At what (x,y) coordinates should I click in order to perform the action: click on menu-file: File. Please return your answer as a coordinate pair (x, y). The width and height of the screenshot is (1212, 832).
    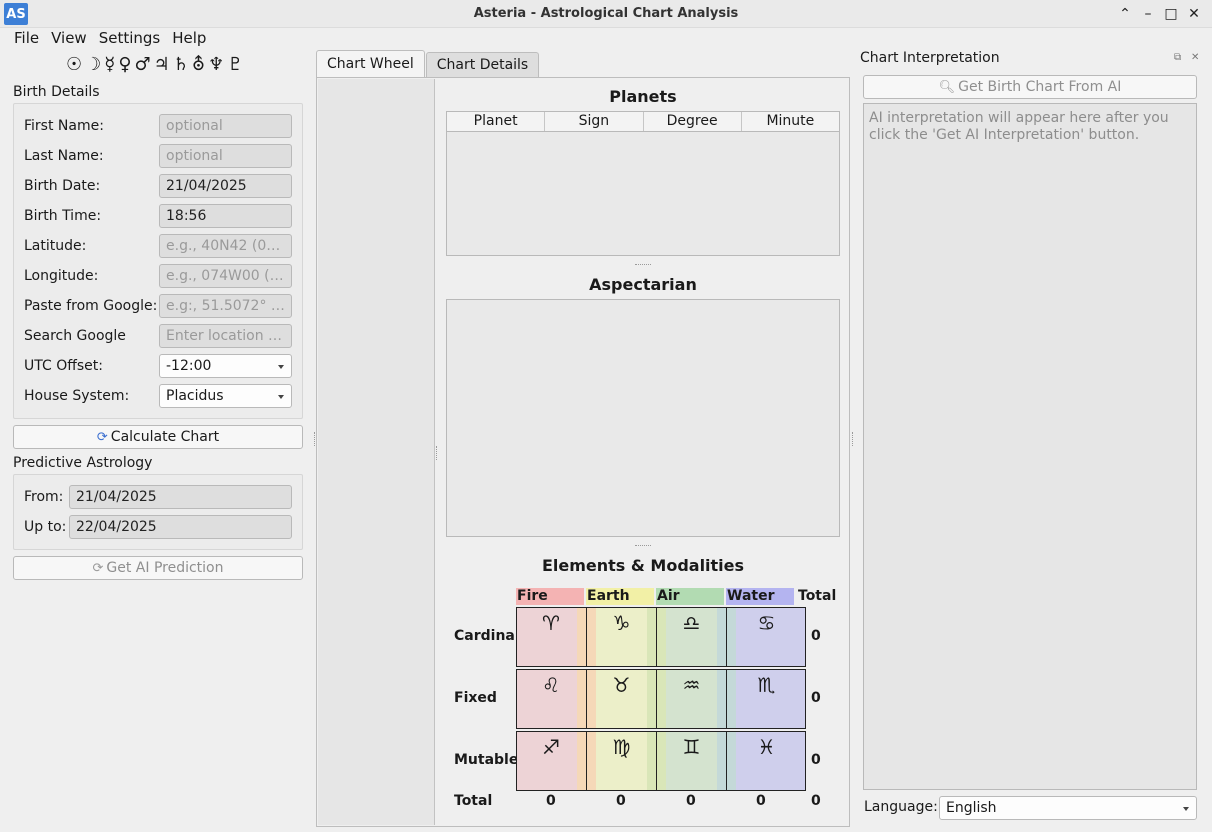
    Looking at the image, I should click on (26, 39).